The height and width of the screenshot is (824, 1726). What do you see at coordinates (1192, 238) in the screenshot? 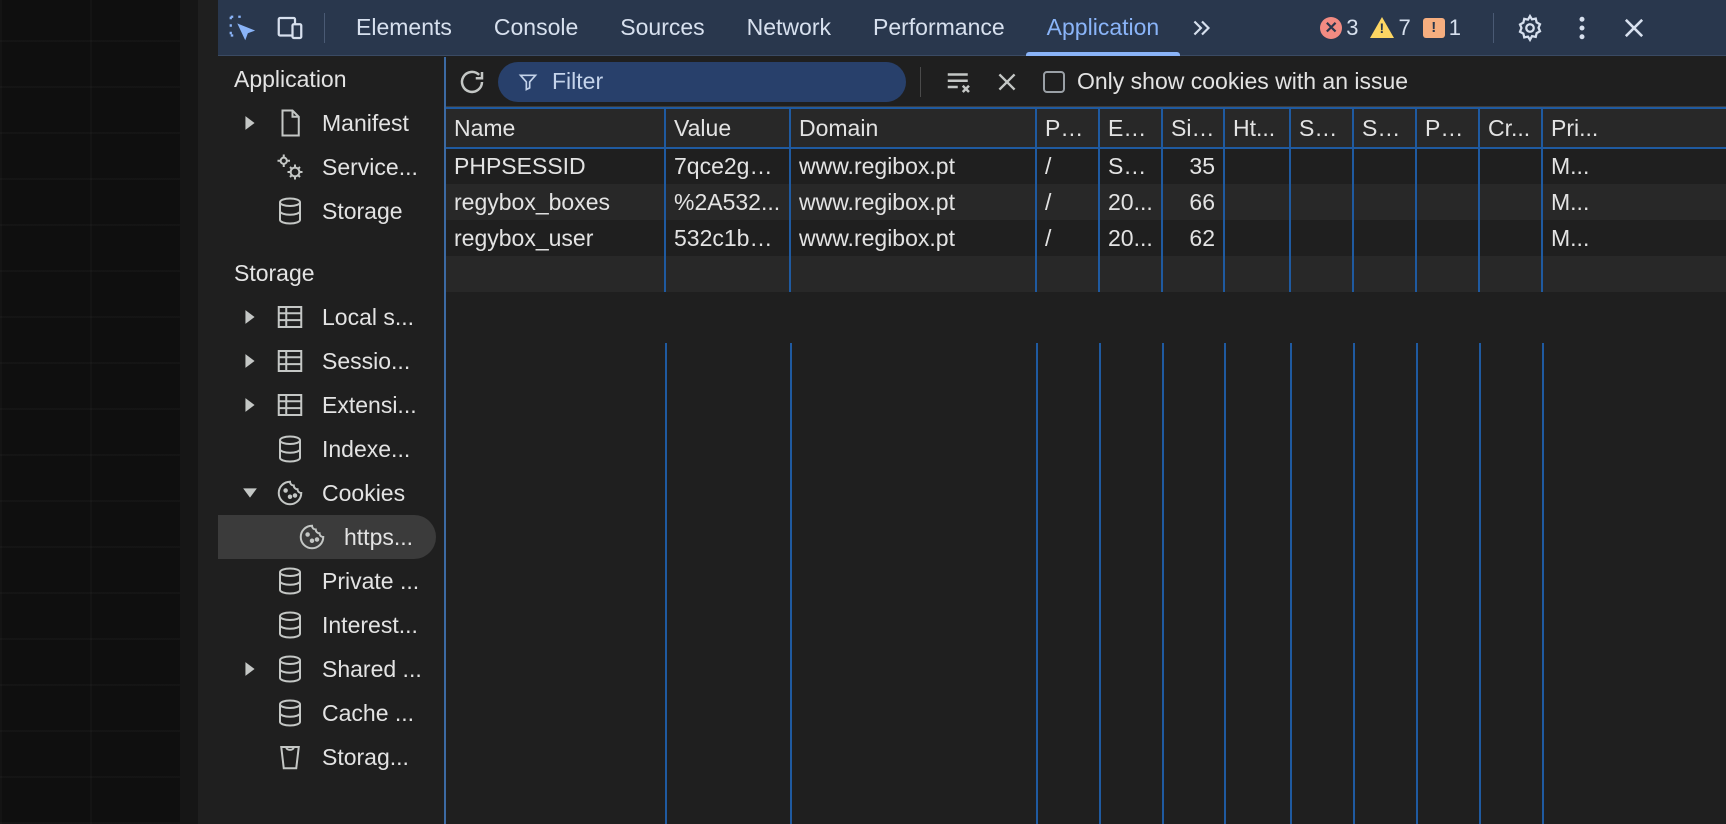
I see `cookie-size: 62` at bounding box center [1192, 238].